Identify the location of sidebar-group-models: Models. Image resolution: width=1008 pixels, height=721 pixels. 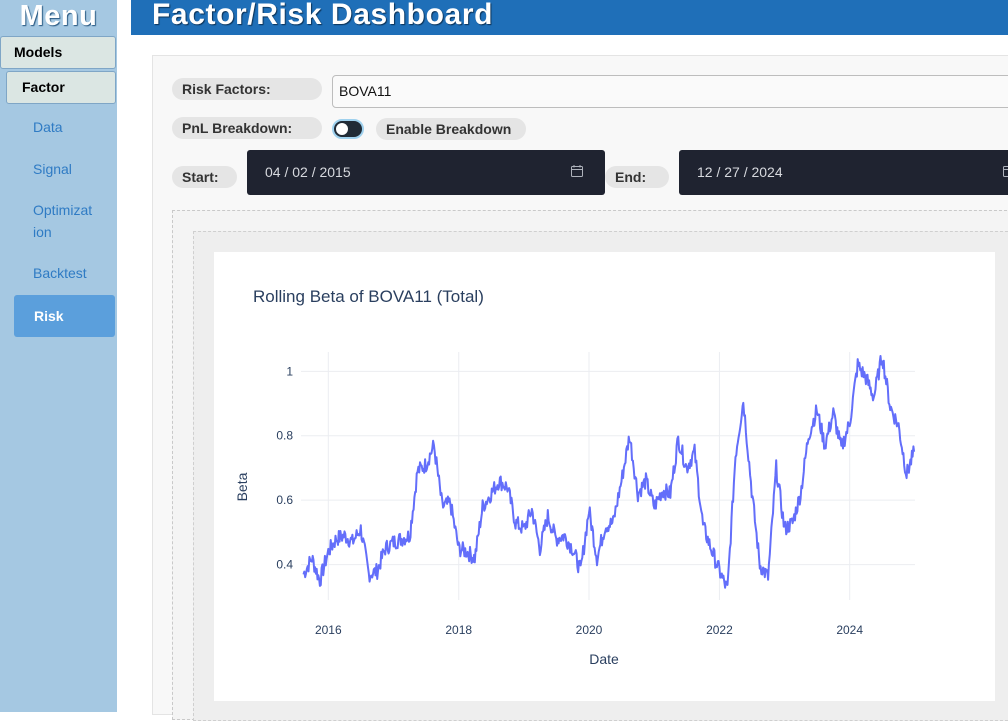
(58, 52).